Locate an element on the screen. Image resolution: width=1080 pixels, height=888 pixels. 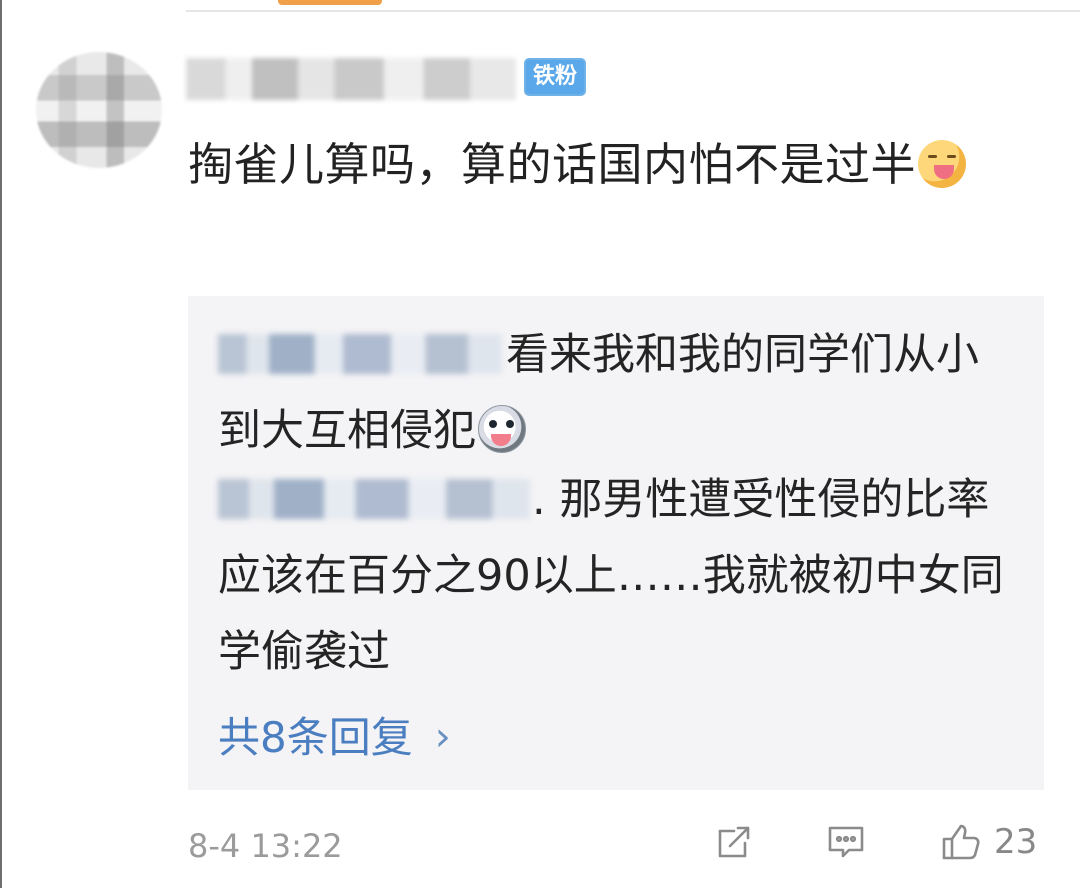
top-divider is located at coordinates (633, 11).